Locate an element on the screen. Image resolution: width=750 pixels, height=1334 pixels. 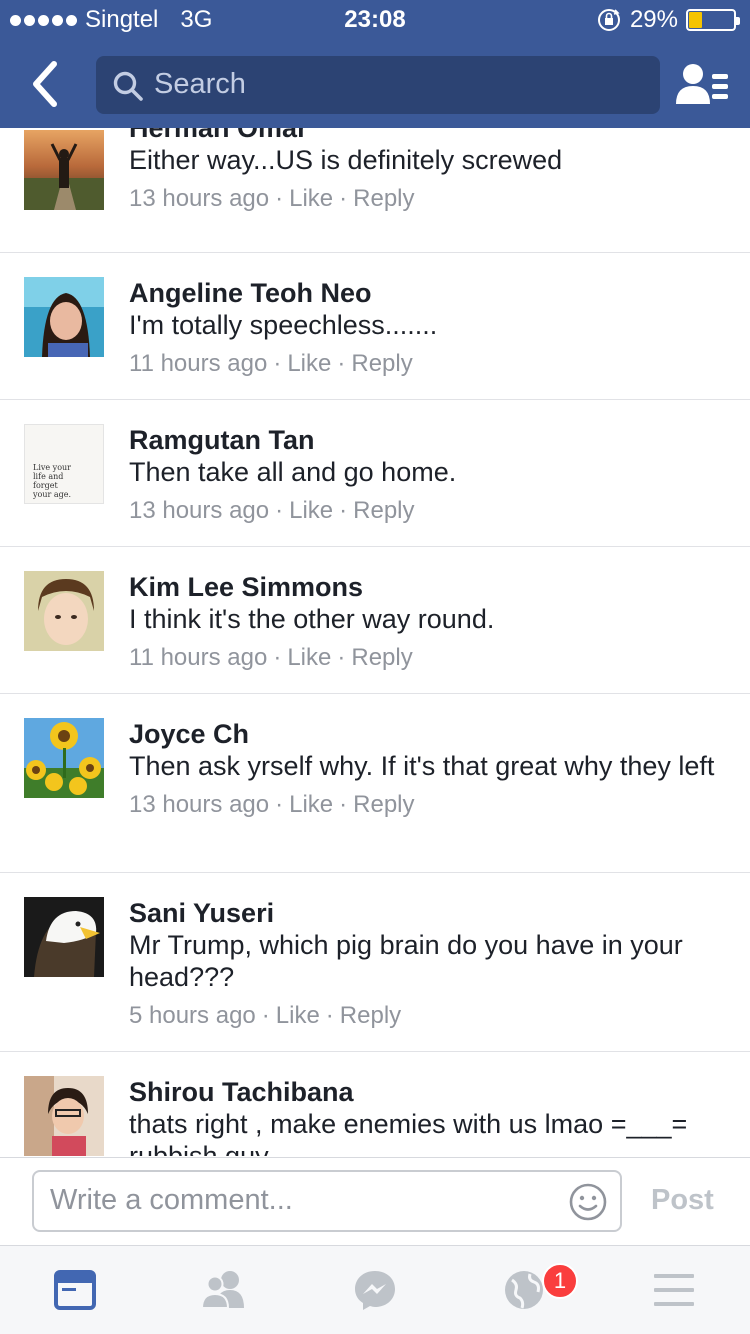
friends-icon is located at coordinates (222, 1290).